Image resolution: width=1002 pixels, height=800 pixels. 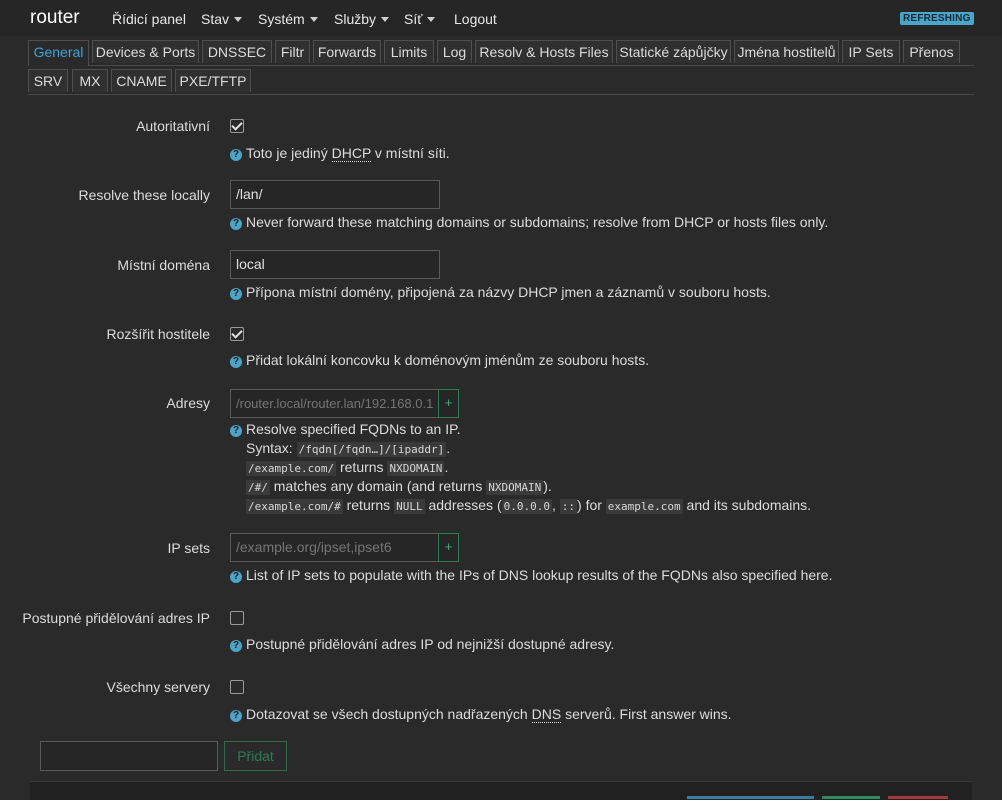 I want to click on resolve-locally-label: Resolve these locally, so click(x=144, y=195).